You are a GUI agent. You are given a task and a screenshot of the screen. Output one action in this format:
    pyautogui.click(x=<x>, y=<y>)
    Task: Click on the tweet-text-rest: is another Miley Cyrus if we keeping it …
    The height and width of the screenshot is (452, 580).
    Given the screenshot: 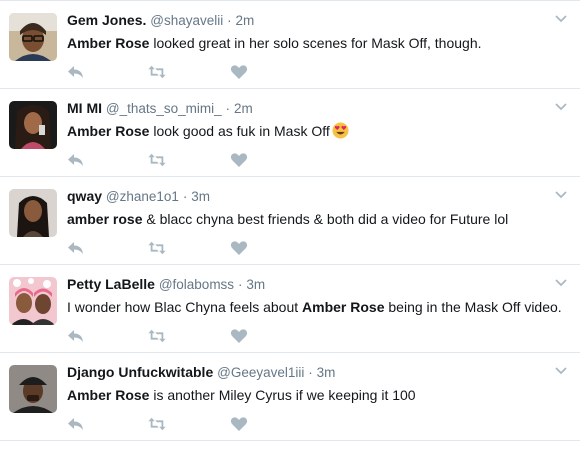 What is the action you would take?
    pyautogui.click(x=282, y=395)
    